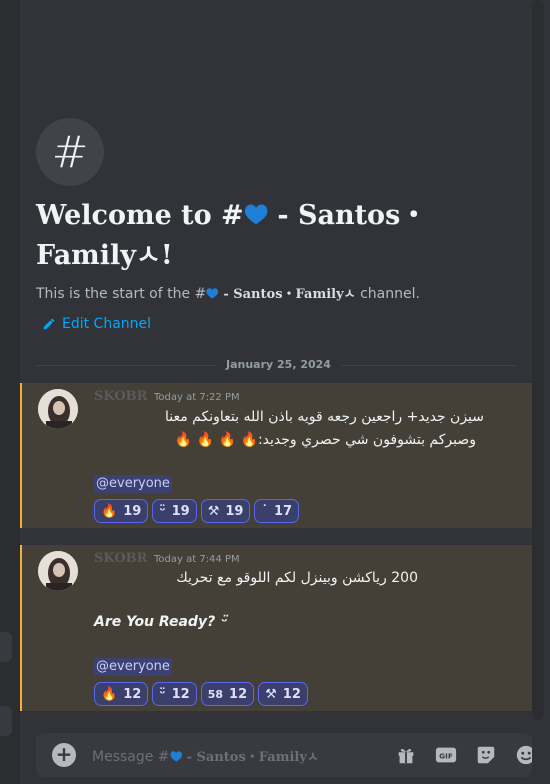 This screenshot has width=550, height=784. I want to click on placeholder-channel: - Santos・Familyㅅ, so click(252, 757).